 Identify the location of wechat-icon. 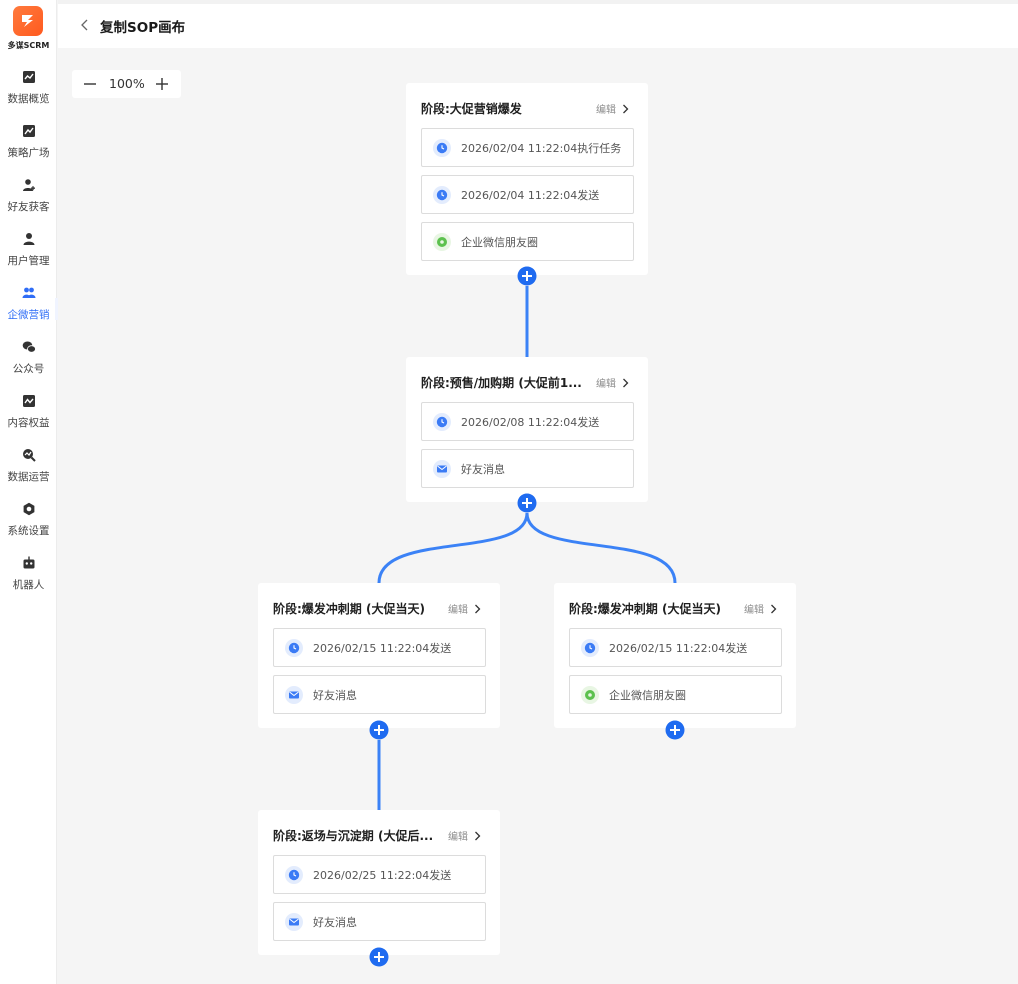
(29, 347).